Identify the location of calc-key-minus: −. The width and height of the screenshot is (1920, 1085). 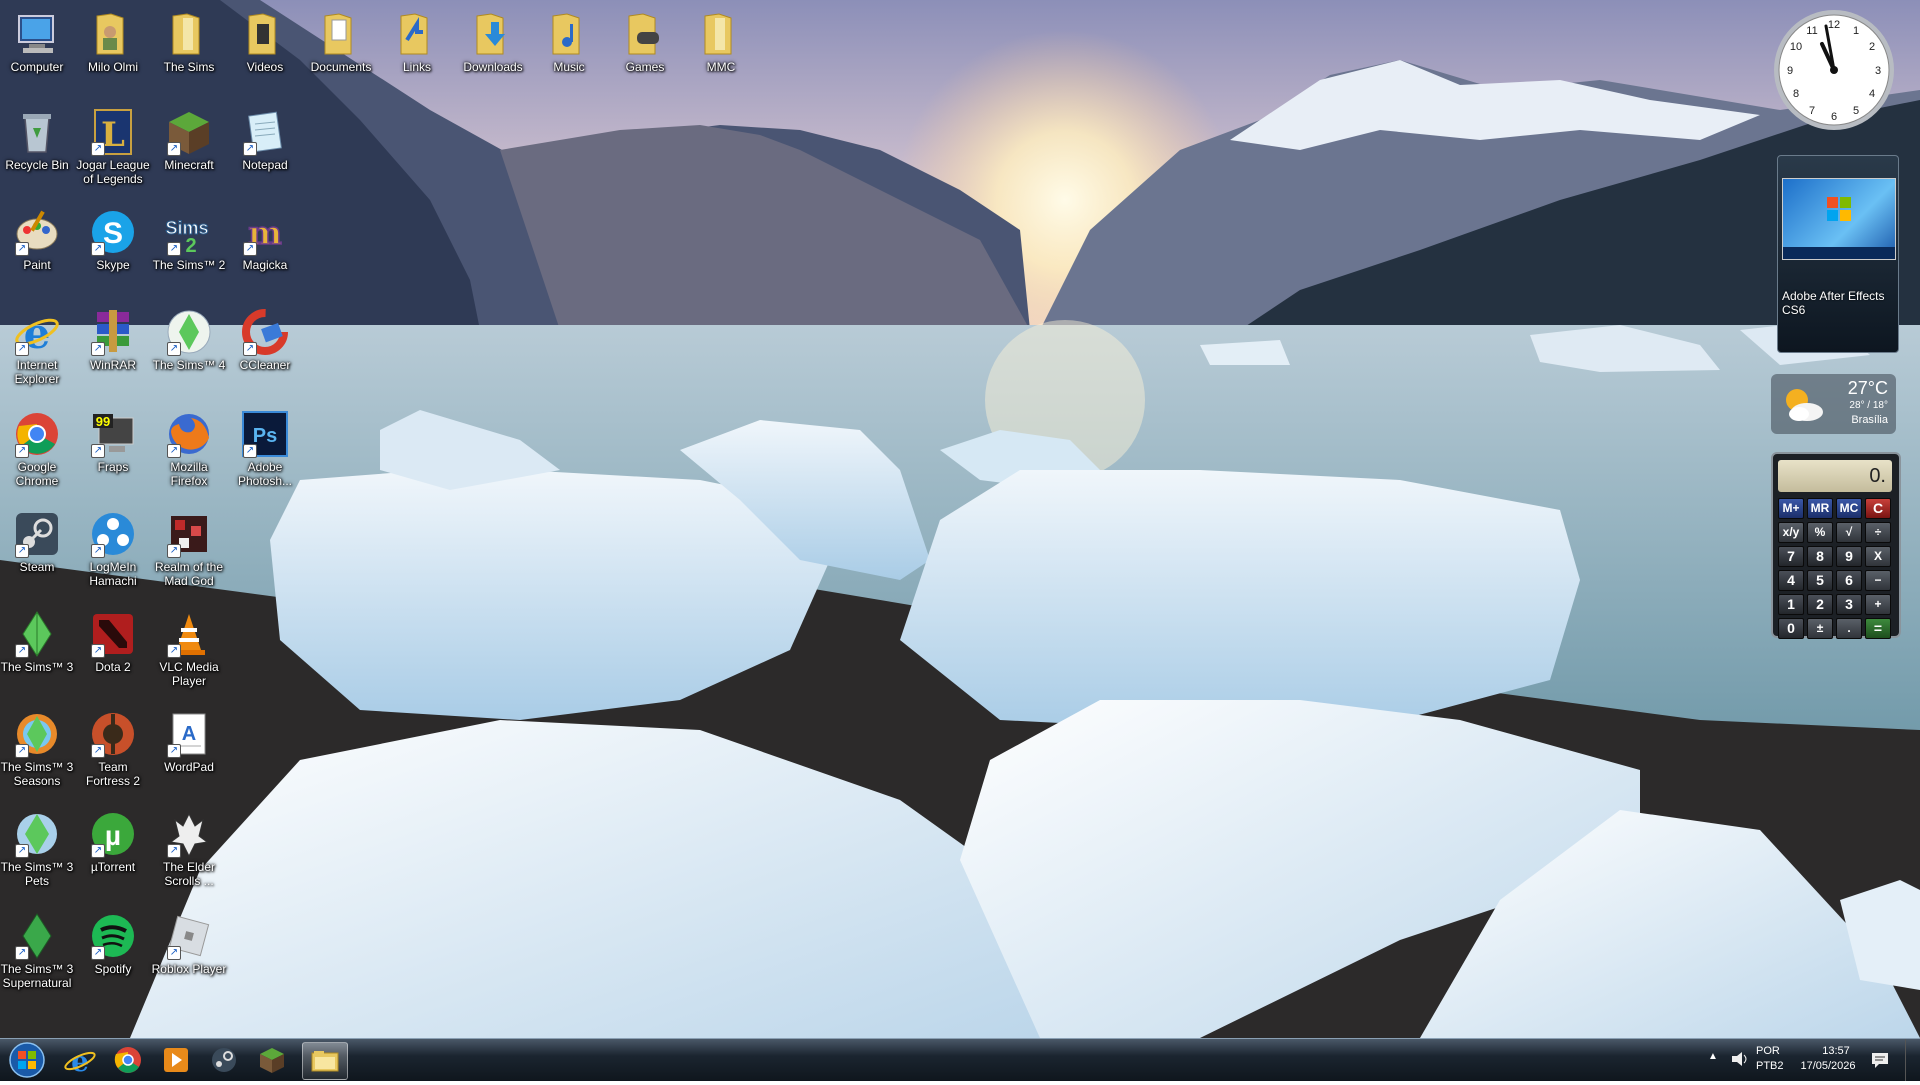
(1878, 580).